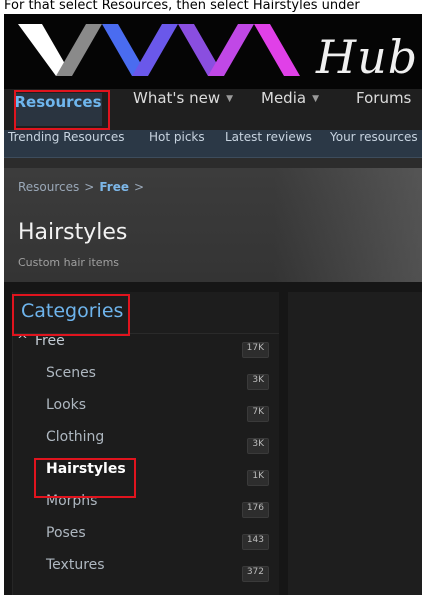  I want to click on categories-heading: Categories, so click(72, 311).